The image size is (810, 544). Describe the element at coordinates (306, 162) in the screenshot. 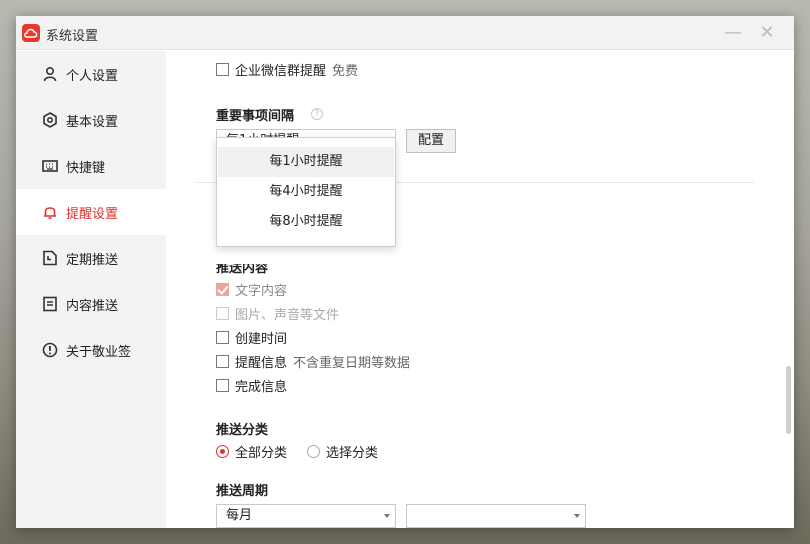

I see `dropdown-option: 每1小时提醒` at that location.